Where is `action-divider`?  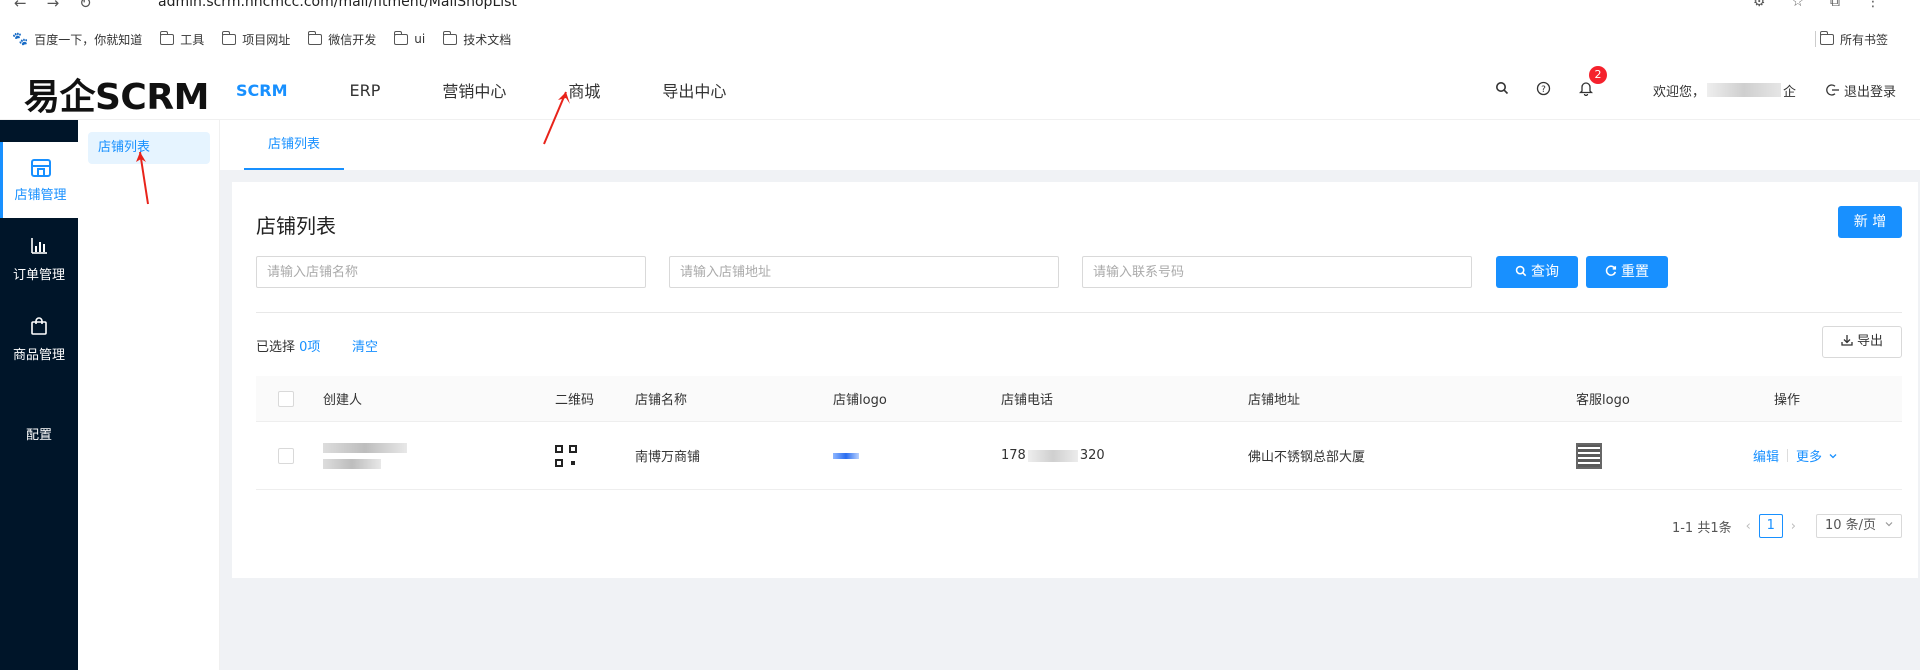
action-divider is located at coordinates (1788, 455).